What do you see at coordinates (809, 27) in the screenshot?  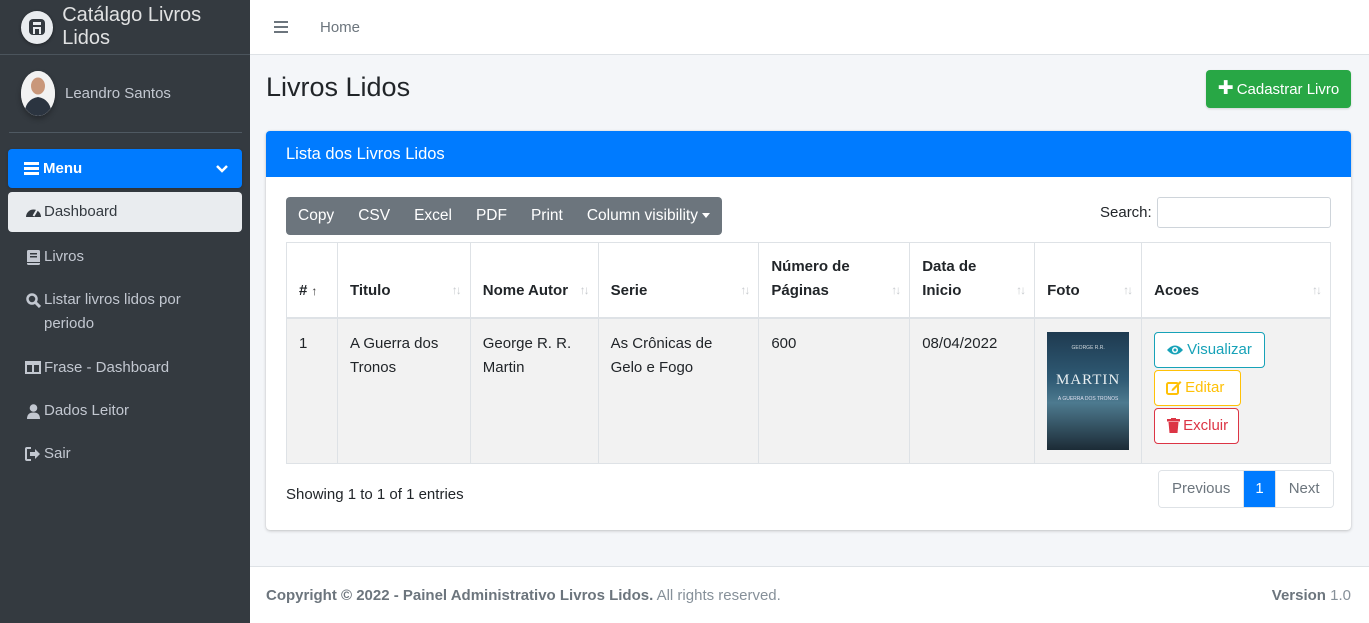 I see `top-navbar: Home` at bounding box center [809, 27].